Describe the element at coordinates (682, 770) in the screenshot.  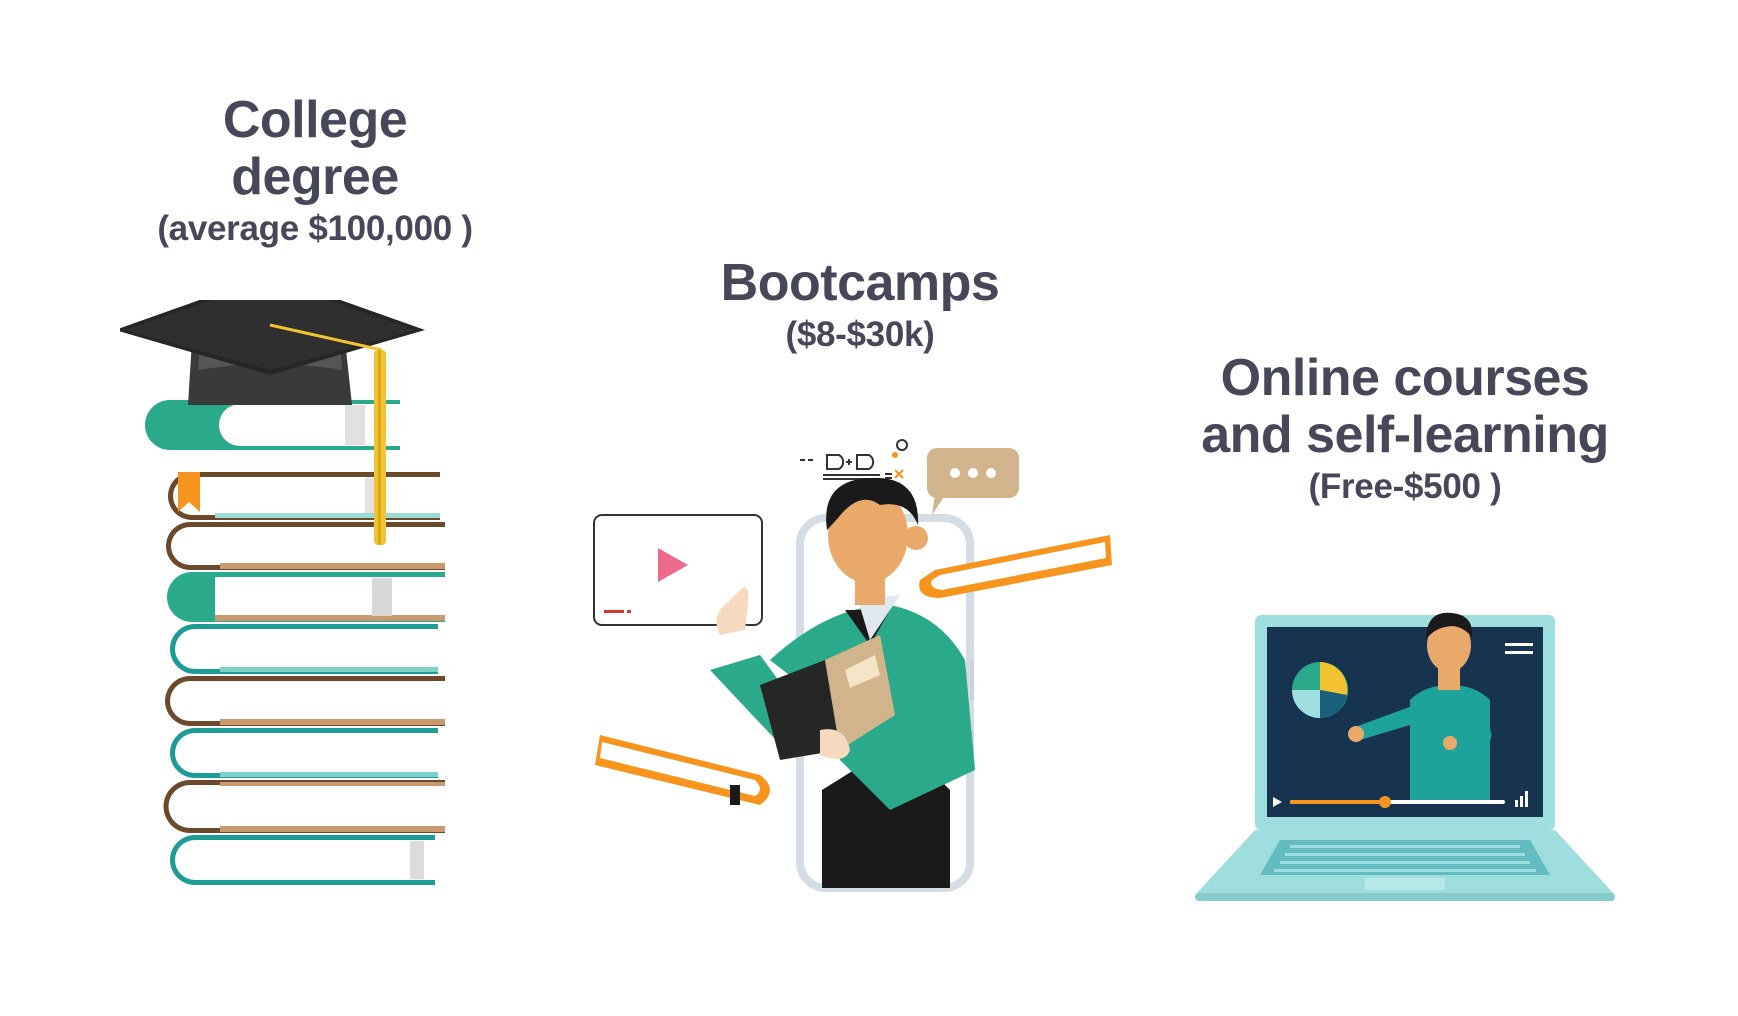
I see `flying-book-icon` at that location.